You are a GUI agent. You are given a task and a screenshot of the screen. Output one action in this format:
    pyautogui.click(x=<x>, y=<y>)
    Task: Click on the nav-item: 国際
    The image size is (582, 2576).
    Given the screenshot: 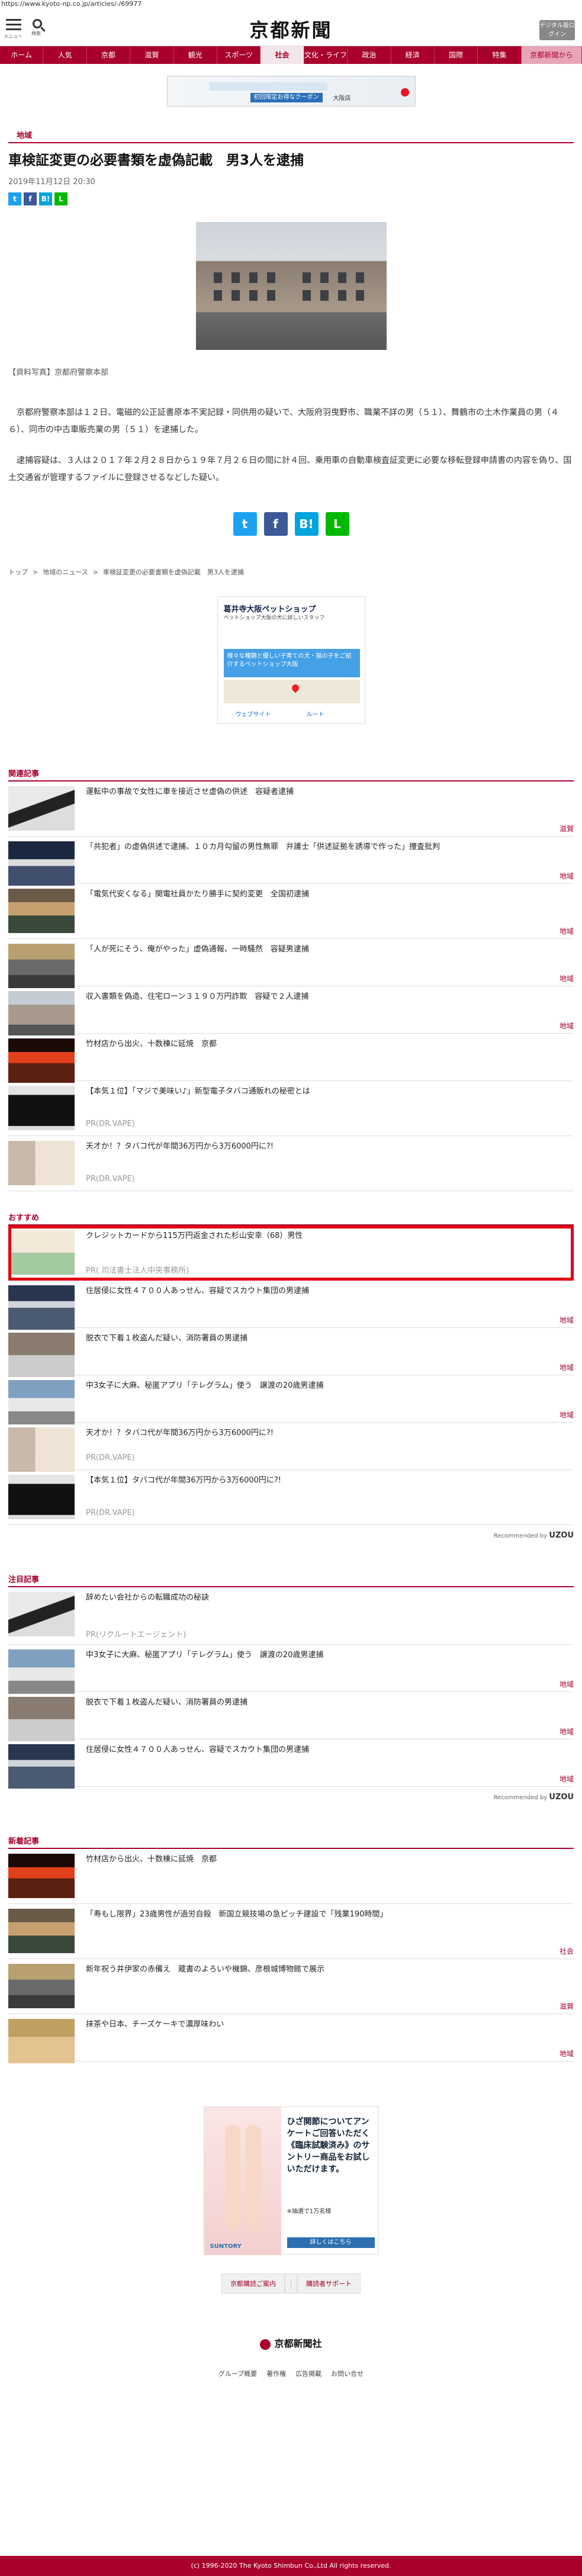 What is the action you would take?
    pyautogui.click(x=456, y=55)
    